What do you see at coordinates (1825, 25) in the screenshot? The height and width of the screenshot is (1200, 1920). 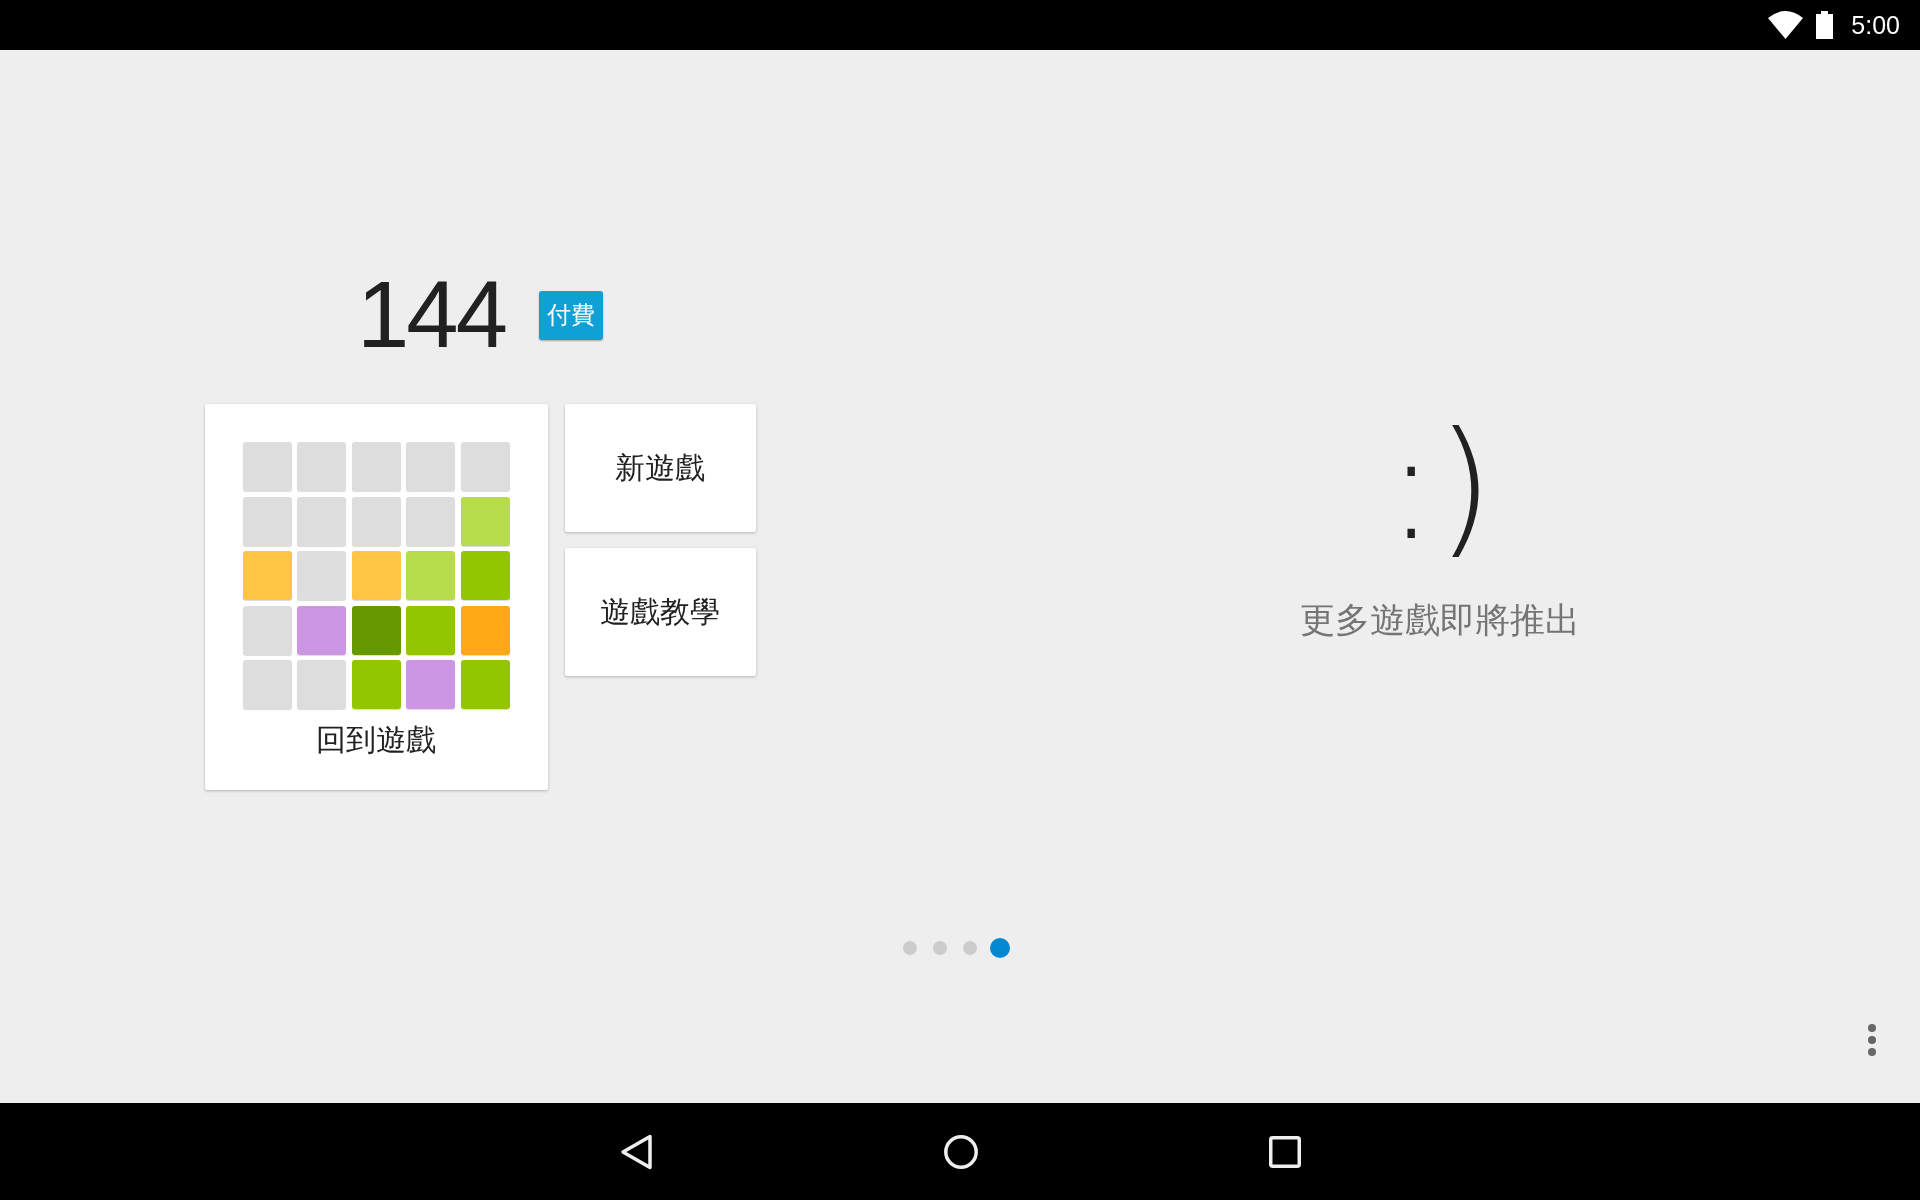 I see `battery-icon` at bounding box center [1825, 25].